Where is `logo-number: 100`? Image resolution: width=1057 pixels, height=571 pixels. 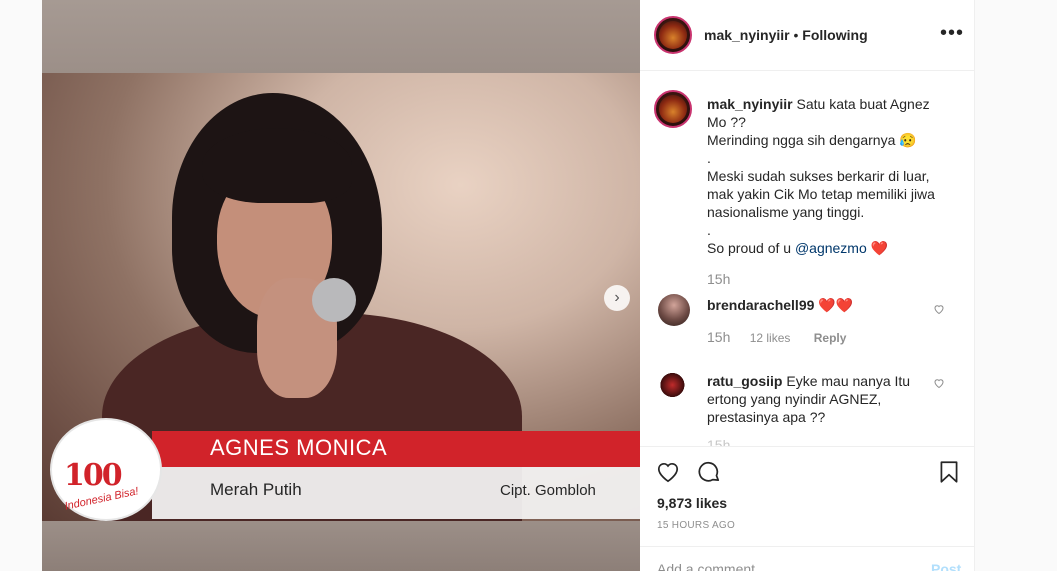 logo-number: 100 is located at coordinates (93, 475).